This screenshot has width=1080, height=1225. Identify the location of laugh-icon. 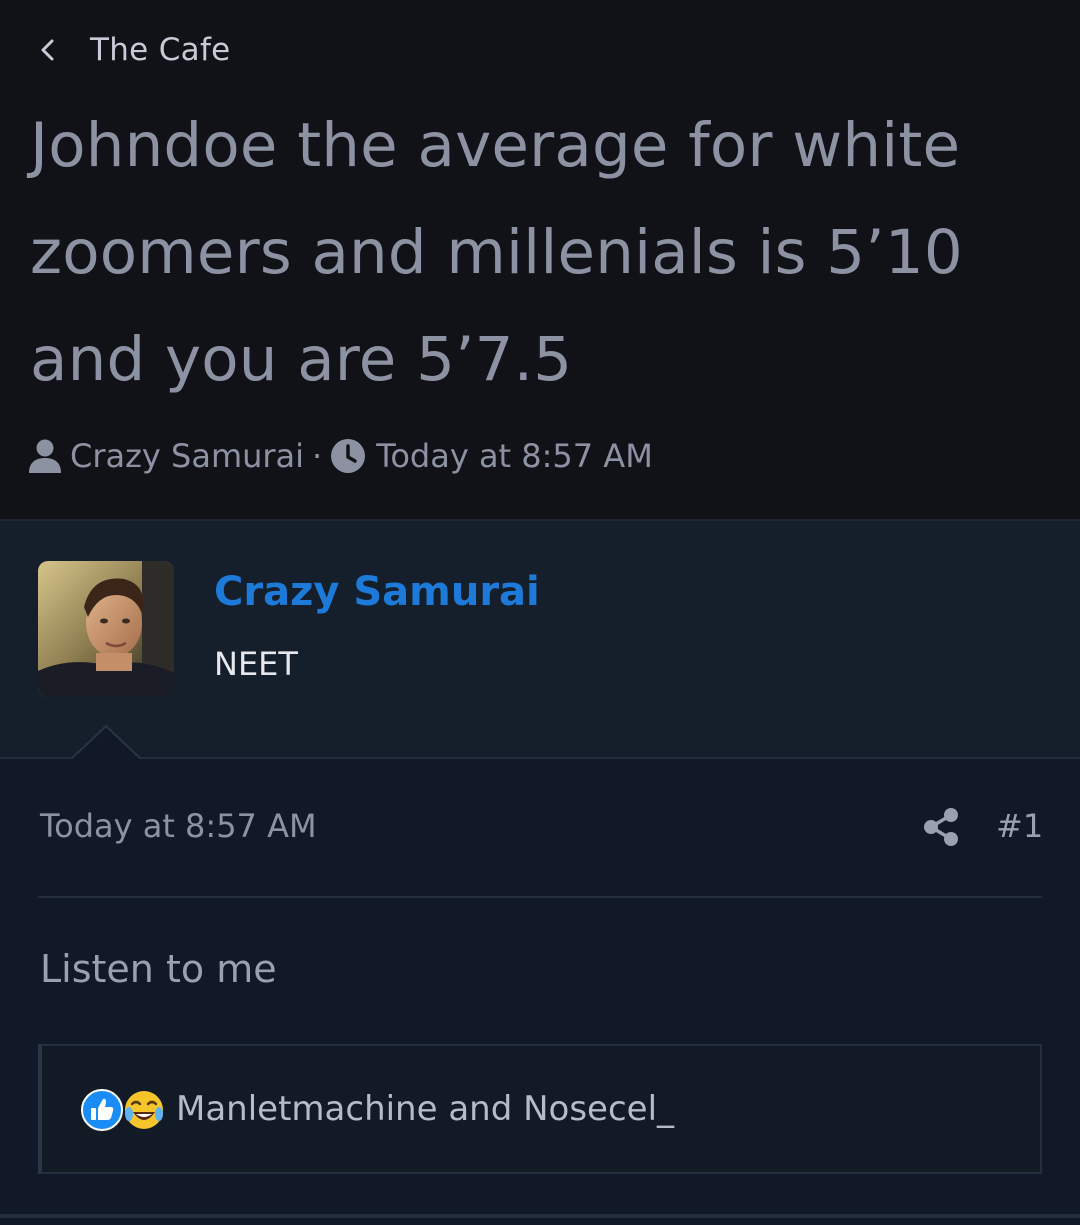
(144, 1110).